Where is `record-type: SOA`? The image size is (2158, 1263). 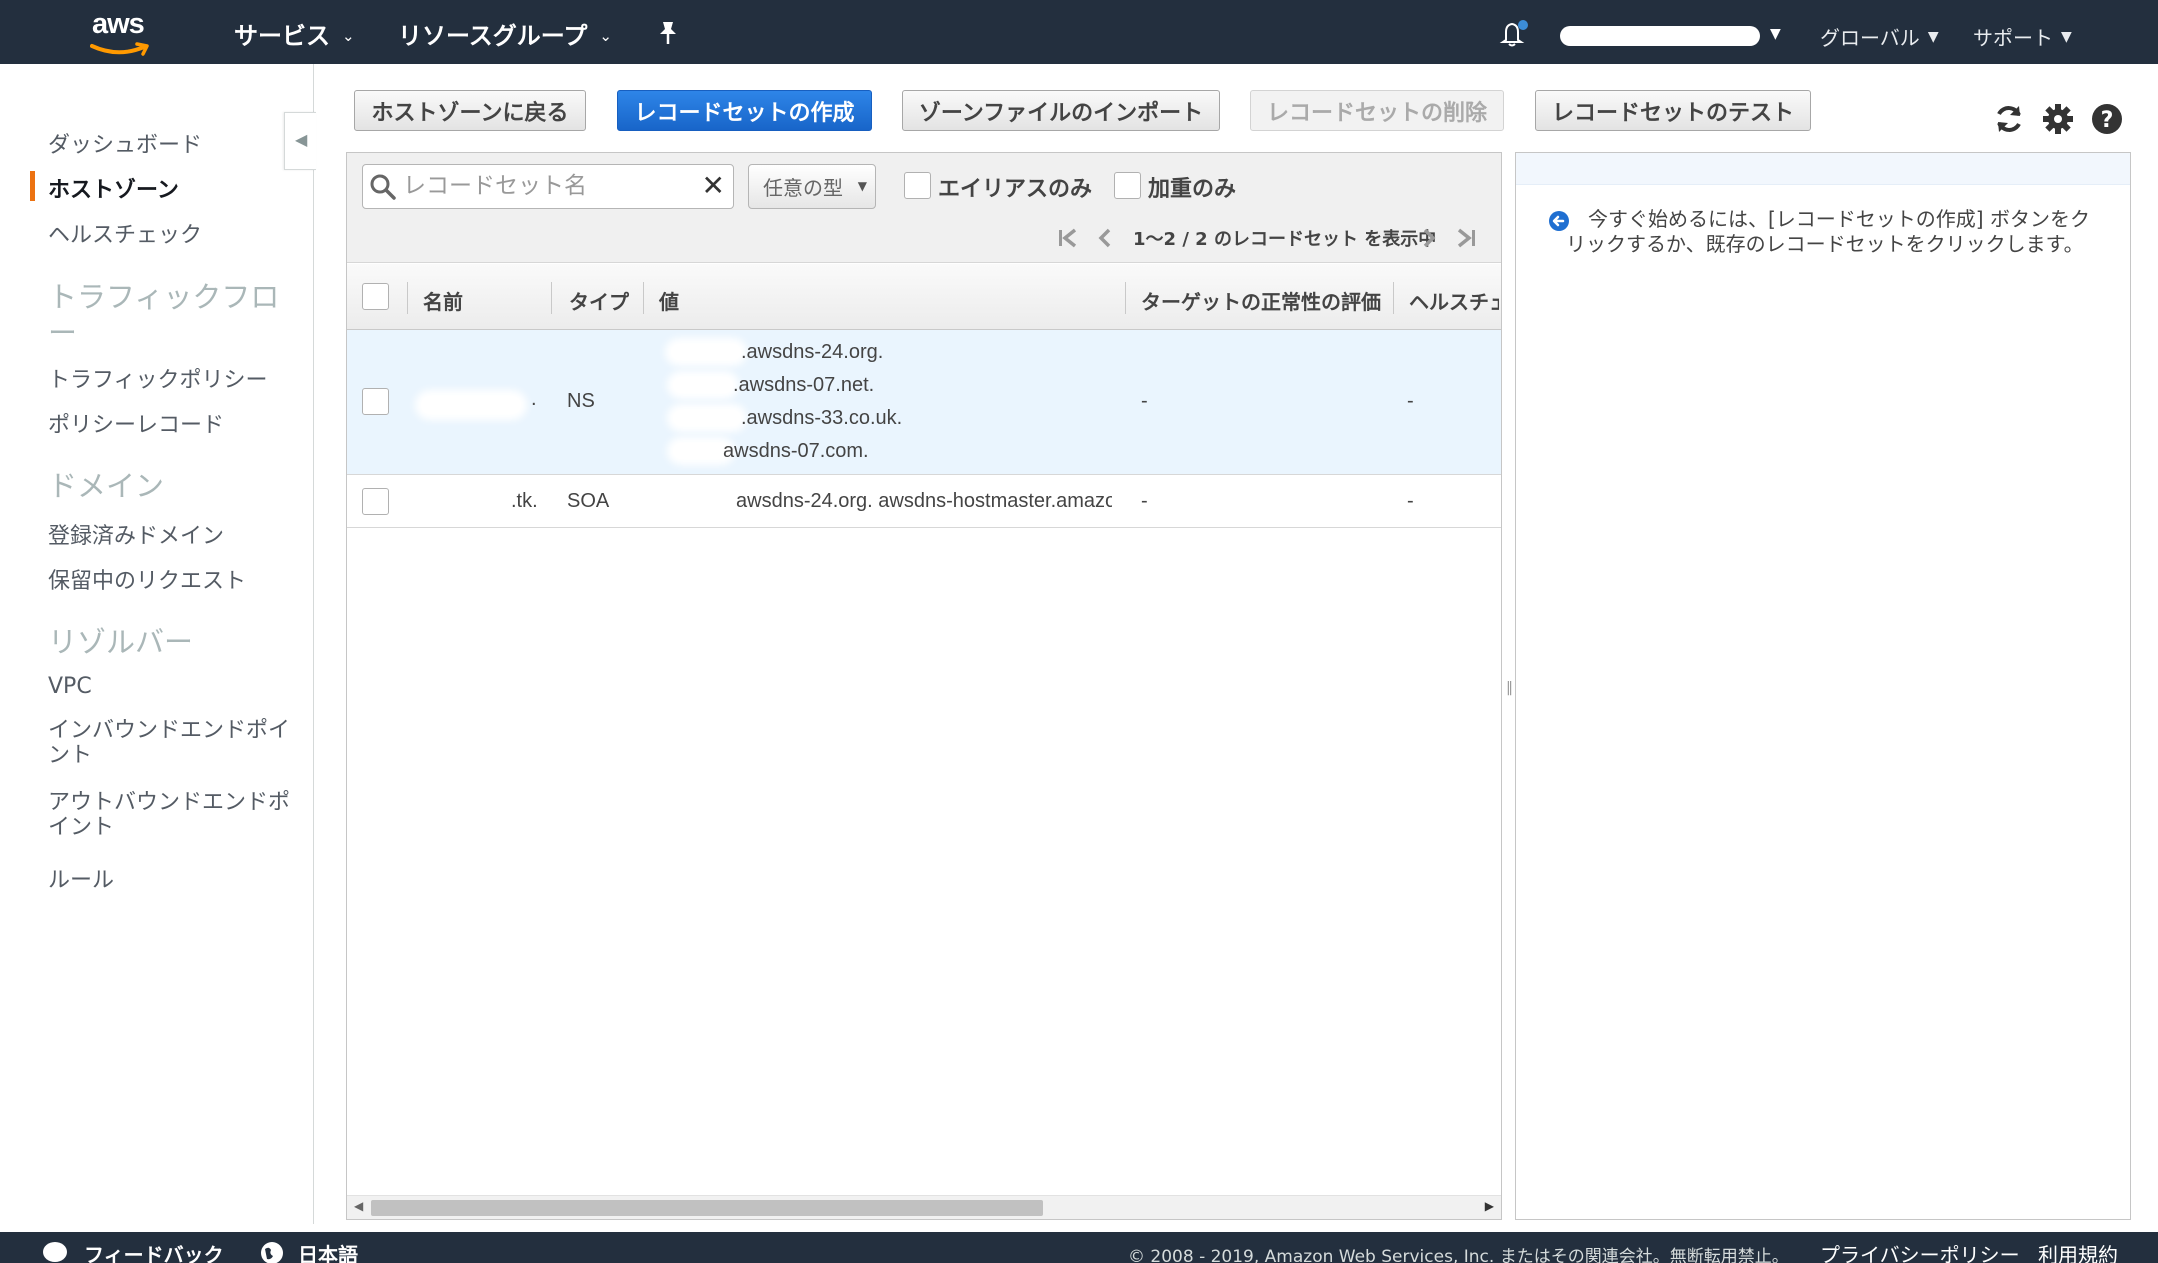 record-type: SOA is located at coordinates (588, 501).